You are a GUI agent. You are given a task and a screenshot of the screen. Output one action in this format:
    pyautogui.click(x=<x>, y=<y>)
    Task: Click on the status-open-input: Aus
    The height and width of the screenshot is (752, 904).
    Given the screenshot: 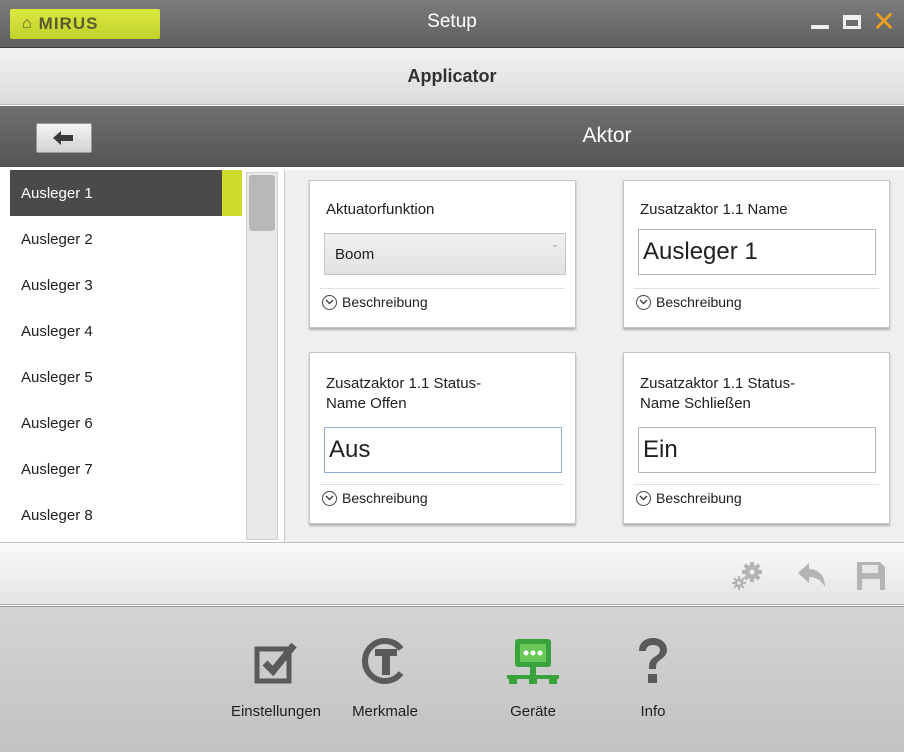 What is the action you would take?
    pyautogui.click(x=443, y=450)
    